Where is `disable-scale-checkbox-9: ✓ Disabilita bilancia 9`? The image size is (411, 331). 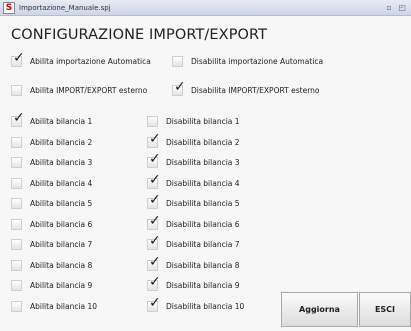 disable-scale-checkbox-9: ✓ Disabilita bilancia 9 is located at coordinates (193, 285).